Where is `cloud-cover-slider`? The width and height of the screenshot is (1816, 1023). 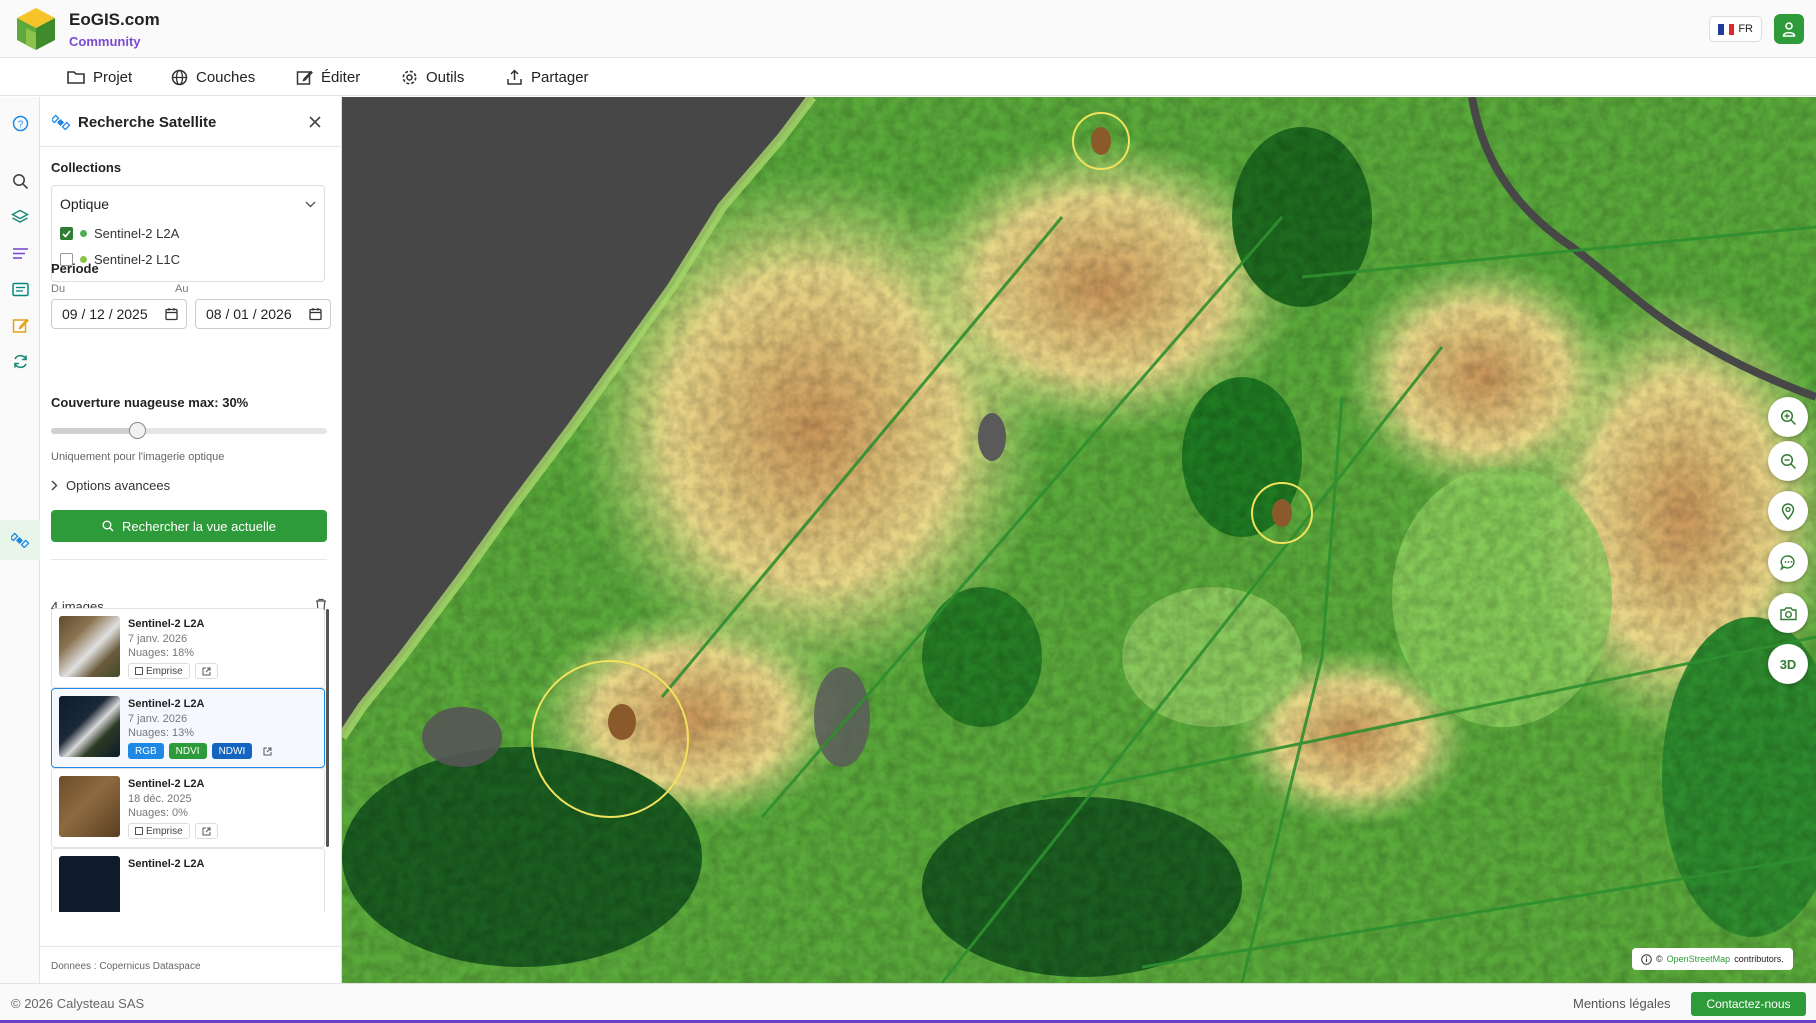
cloud-cover-slider is located at coordinates (189, 430).